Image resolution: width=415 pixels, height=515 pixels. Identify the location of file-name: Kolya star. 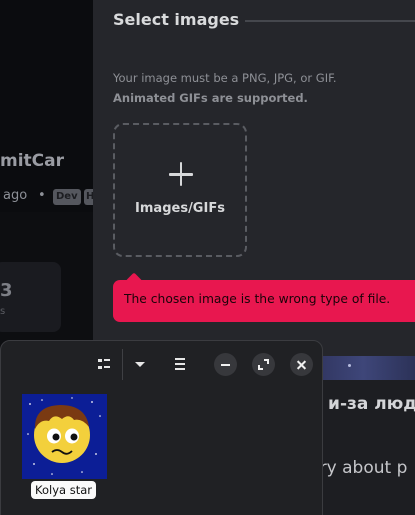
(63, 490).